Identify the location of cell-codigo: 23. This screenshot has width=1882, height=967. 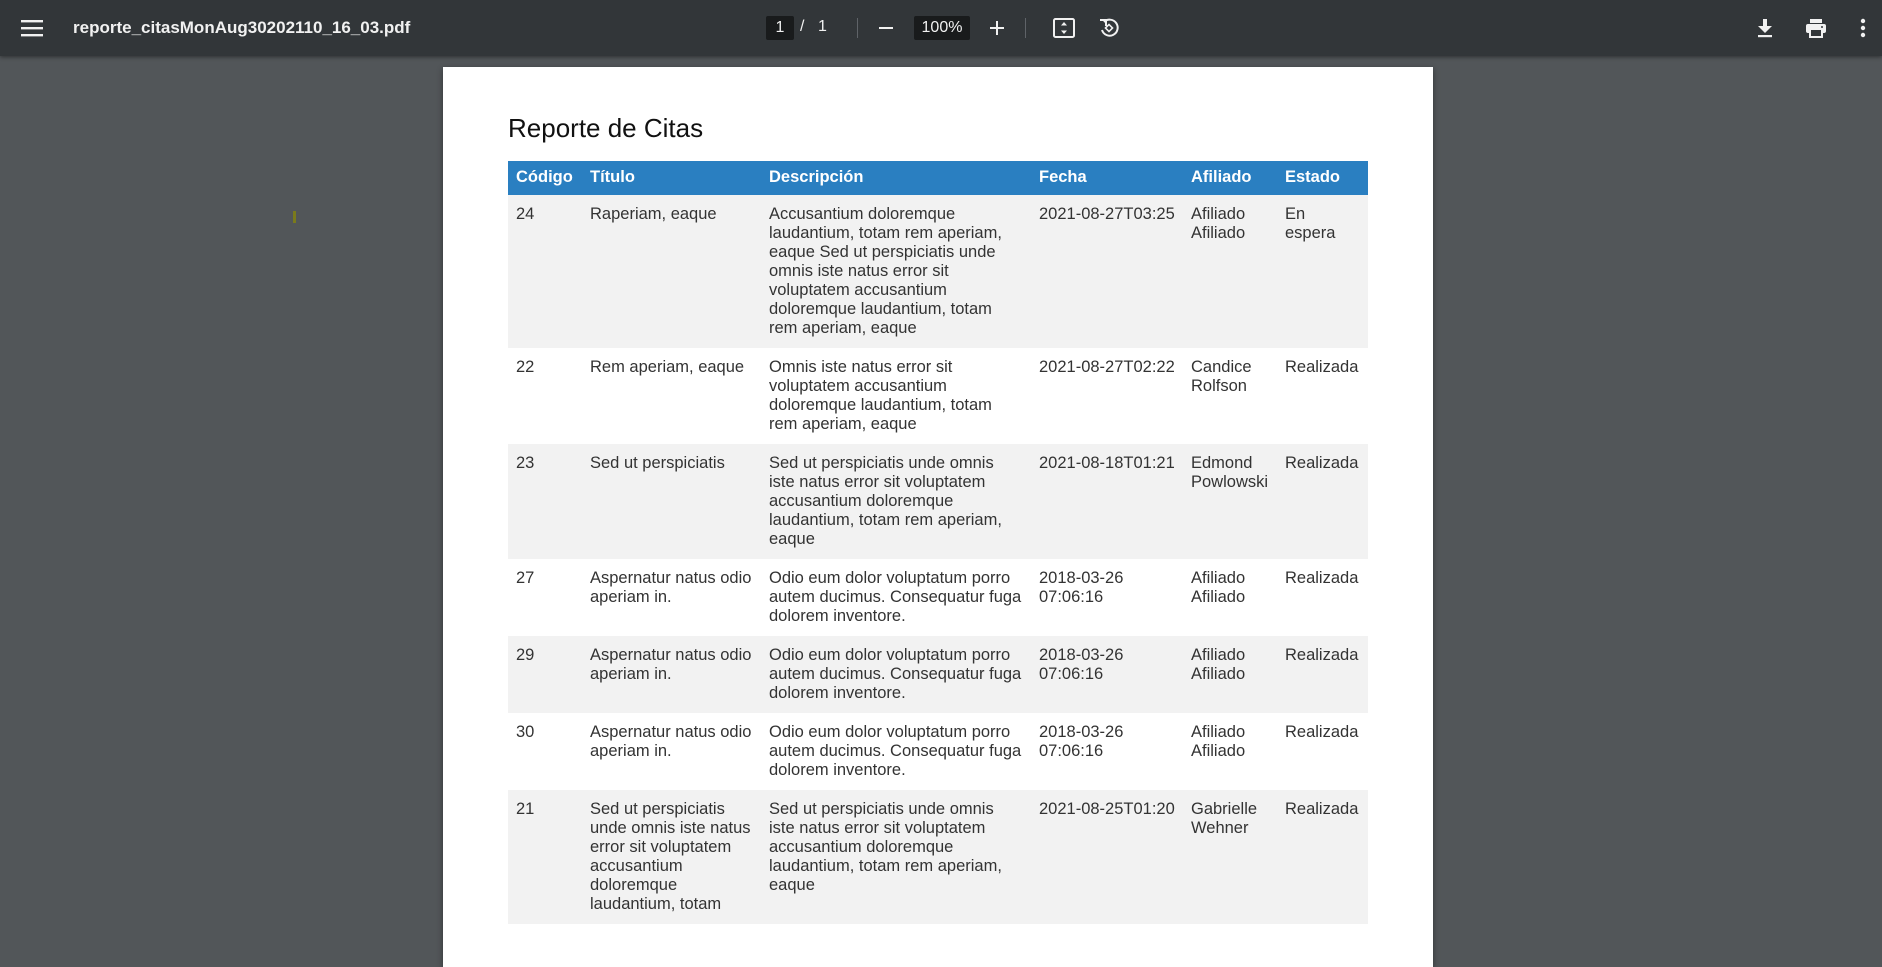
(545, 501).